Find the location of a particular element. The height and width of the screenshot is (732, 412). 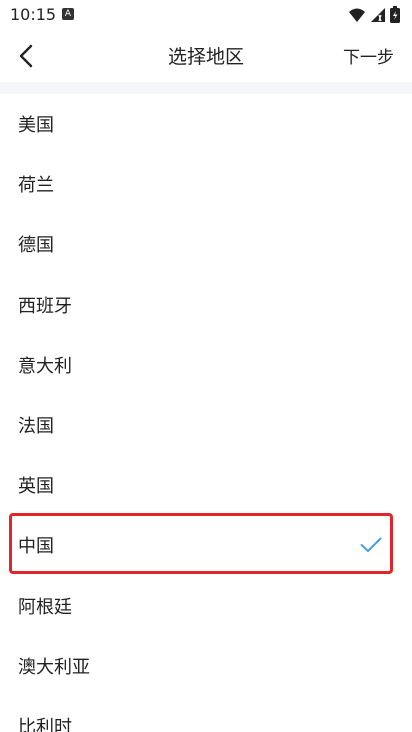

region-label: 英国 is located at coordinates (36, 487).